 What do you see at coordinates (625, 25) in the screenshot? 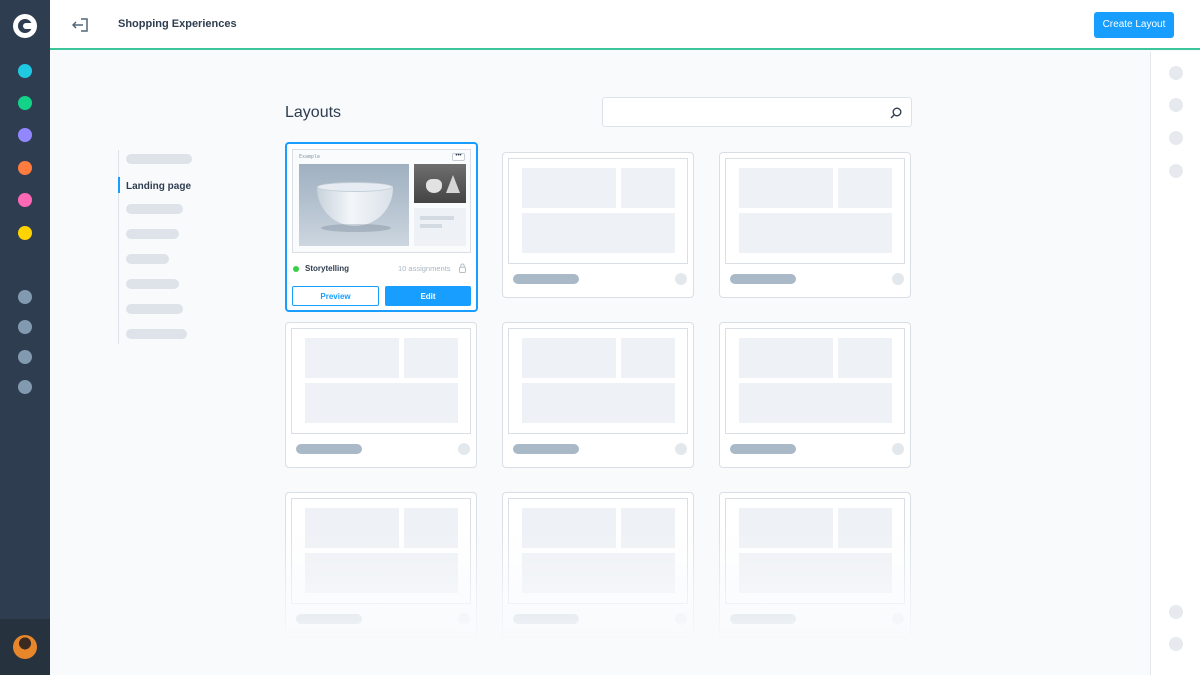
I see `top-bar: Shopping Experiences Create Layout` at bounding box center [625, 25].